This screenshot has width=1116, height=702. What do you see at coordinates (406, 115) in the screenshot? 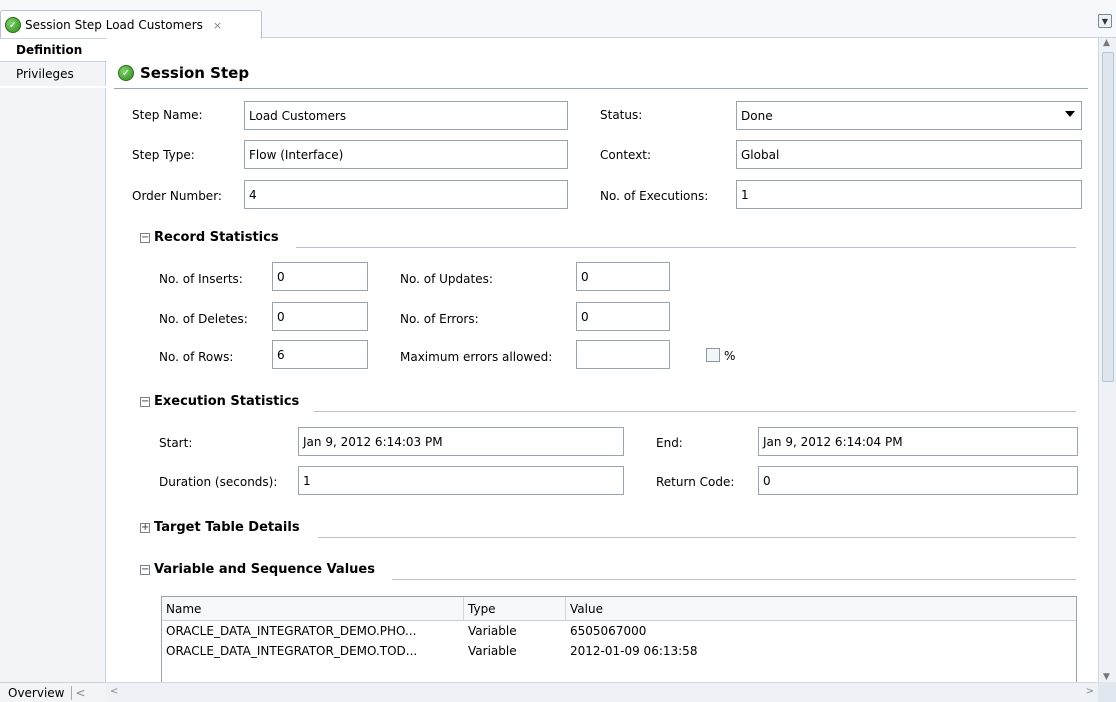
I see `step-name-field: Load Customers` at bounding box center [406, 115].